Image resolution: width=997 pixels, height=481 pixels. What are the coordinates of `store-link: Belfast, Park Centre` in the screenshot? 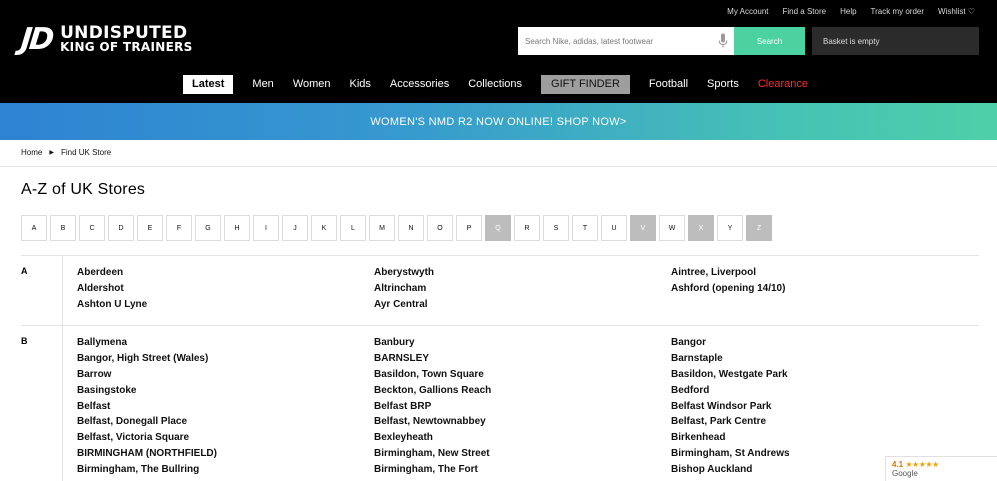 It's located at (730, 422).